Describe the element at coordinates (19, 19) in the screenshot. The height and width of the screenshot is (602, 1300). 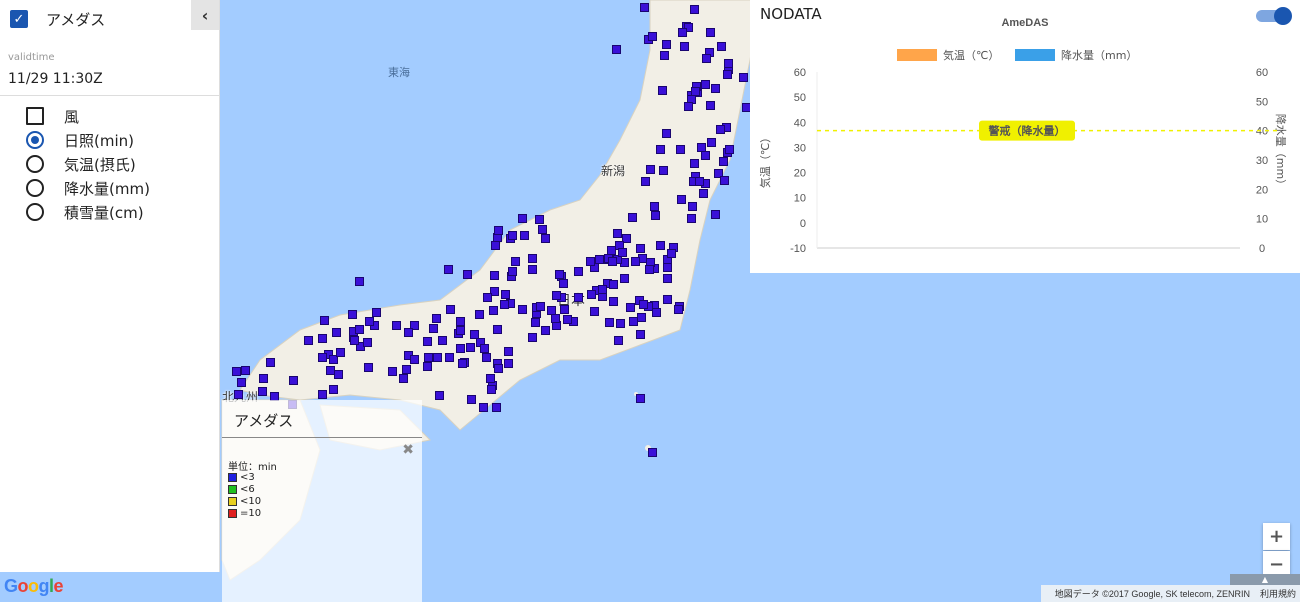
I see `layer-checkbox: ✓` at that location.